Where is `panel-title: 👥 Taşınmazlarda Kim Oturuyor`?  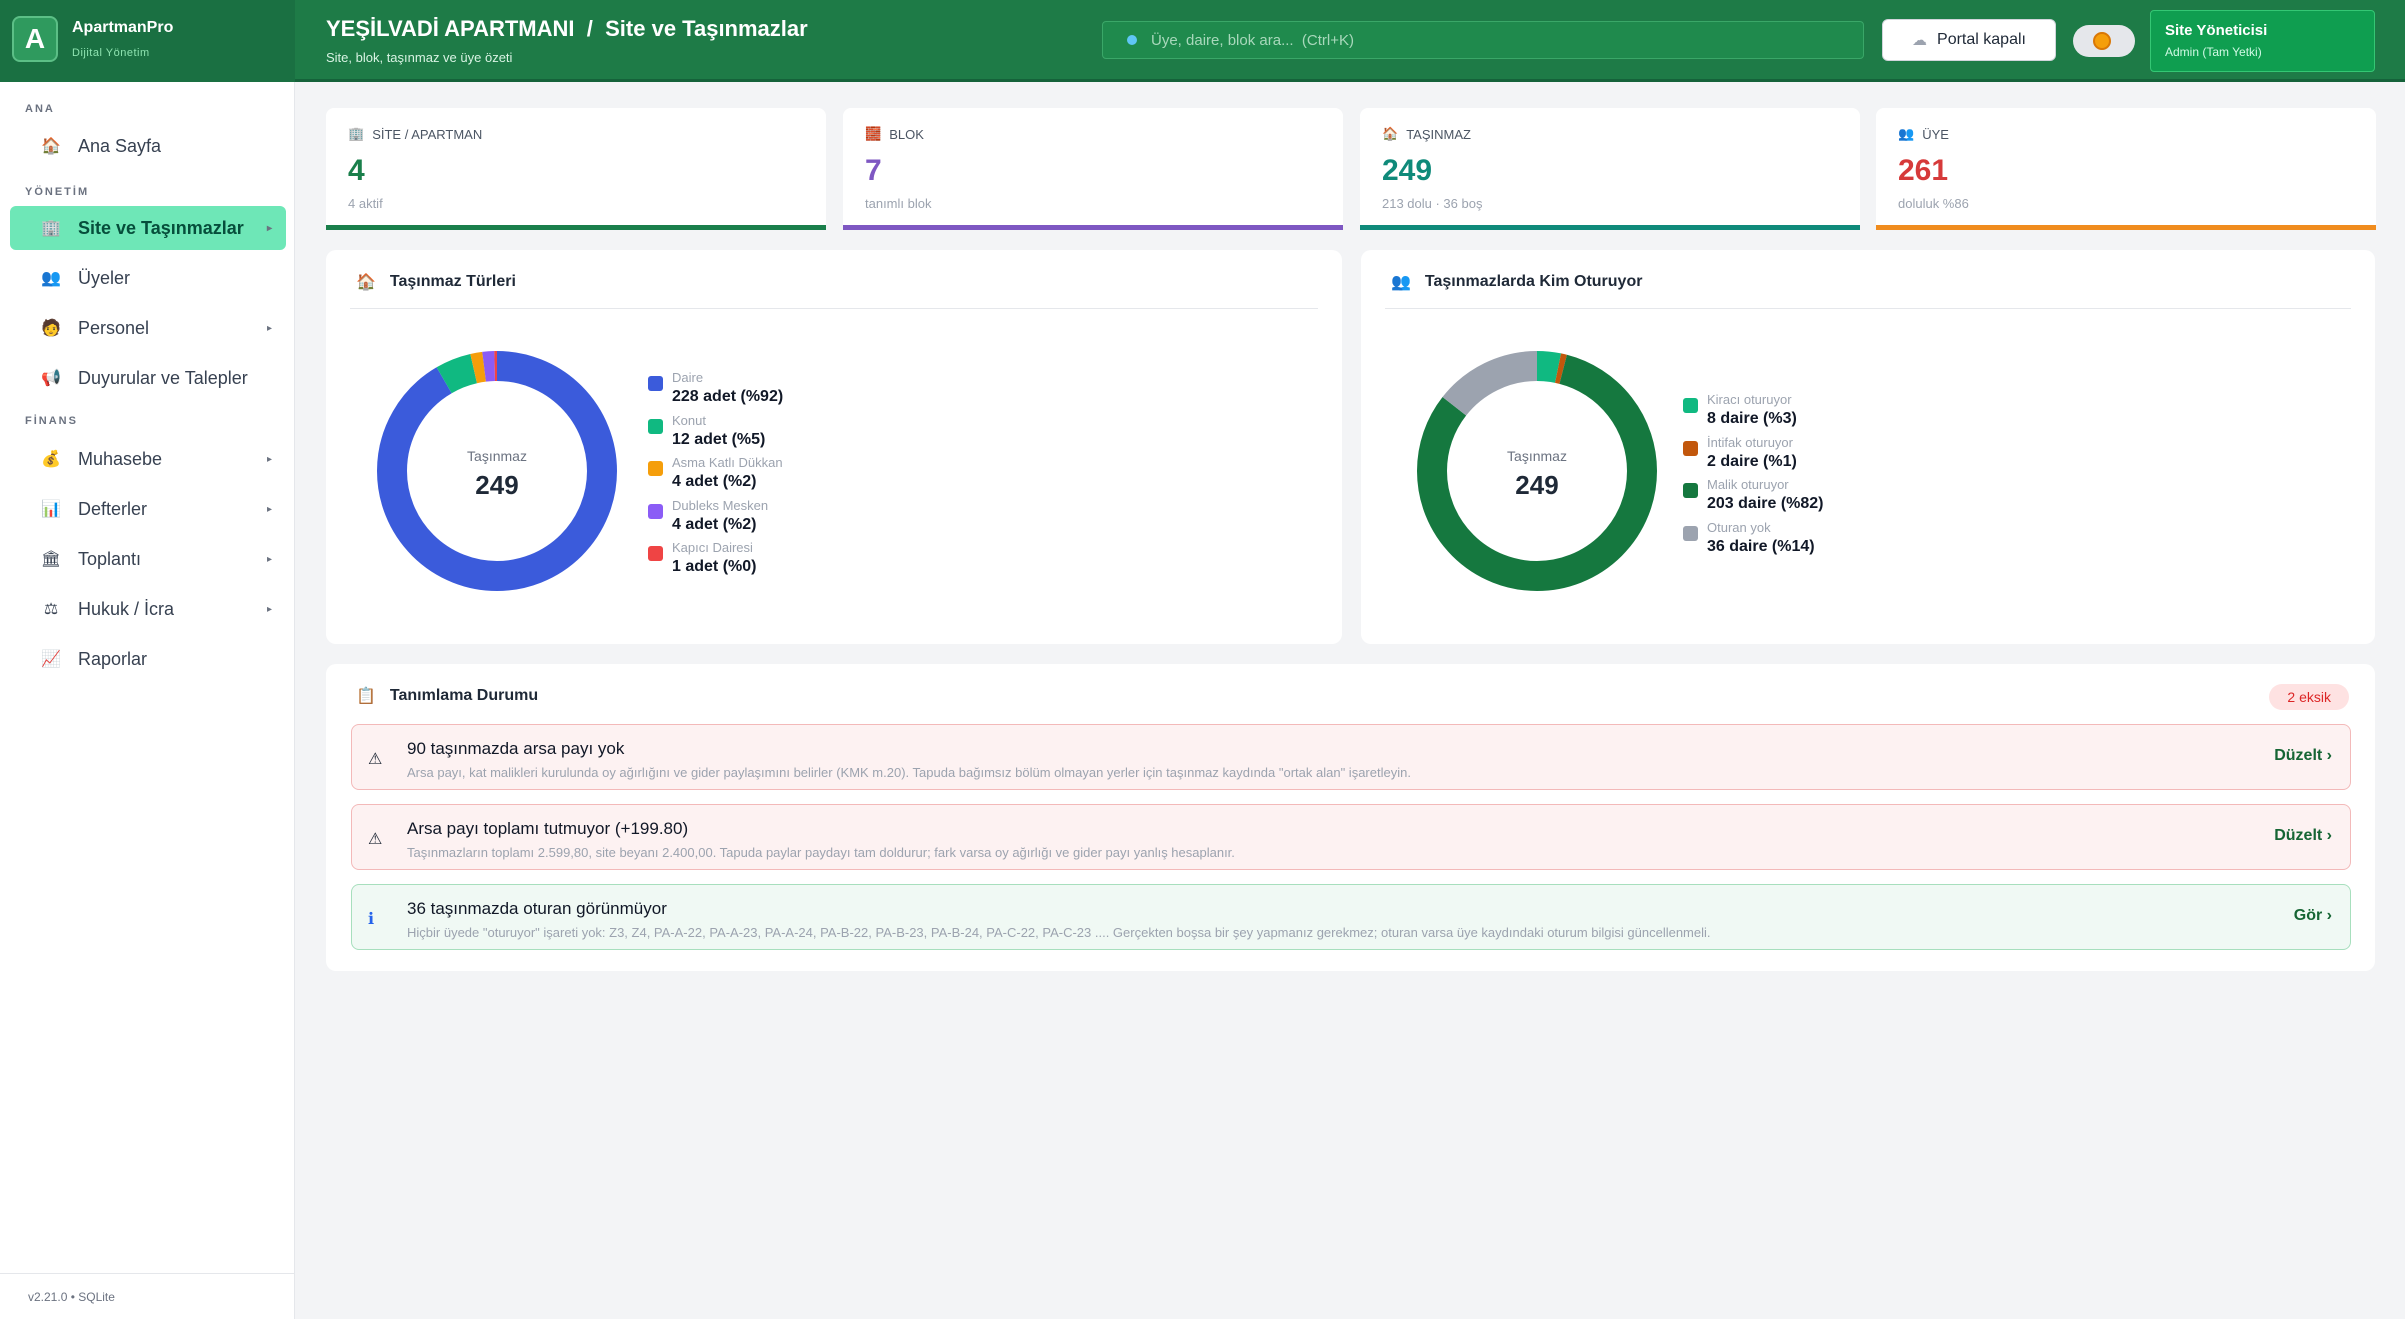 panel-title: 👥 Taşınmazlarda Kim Oturuyor is located at coordinates (1516, 282).